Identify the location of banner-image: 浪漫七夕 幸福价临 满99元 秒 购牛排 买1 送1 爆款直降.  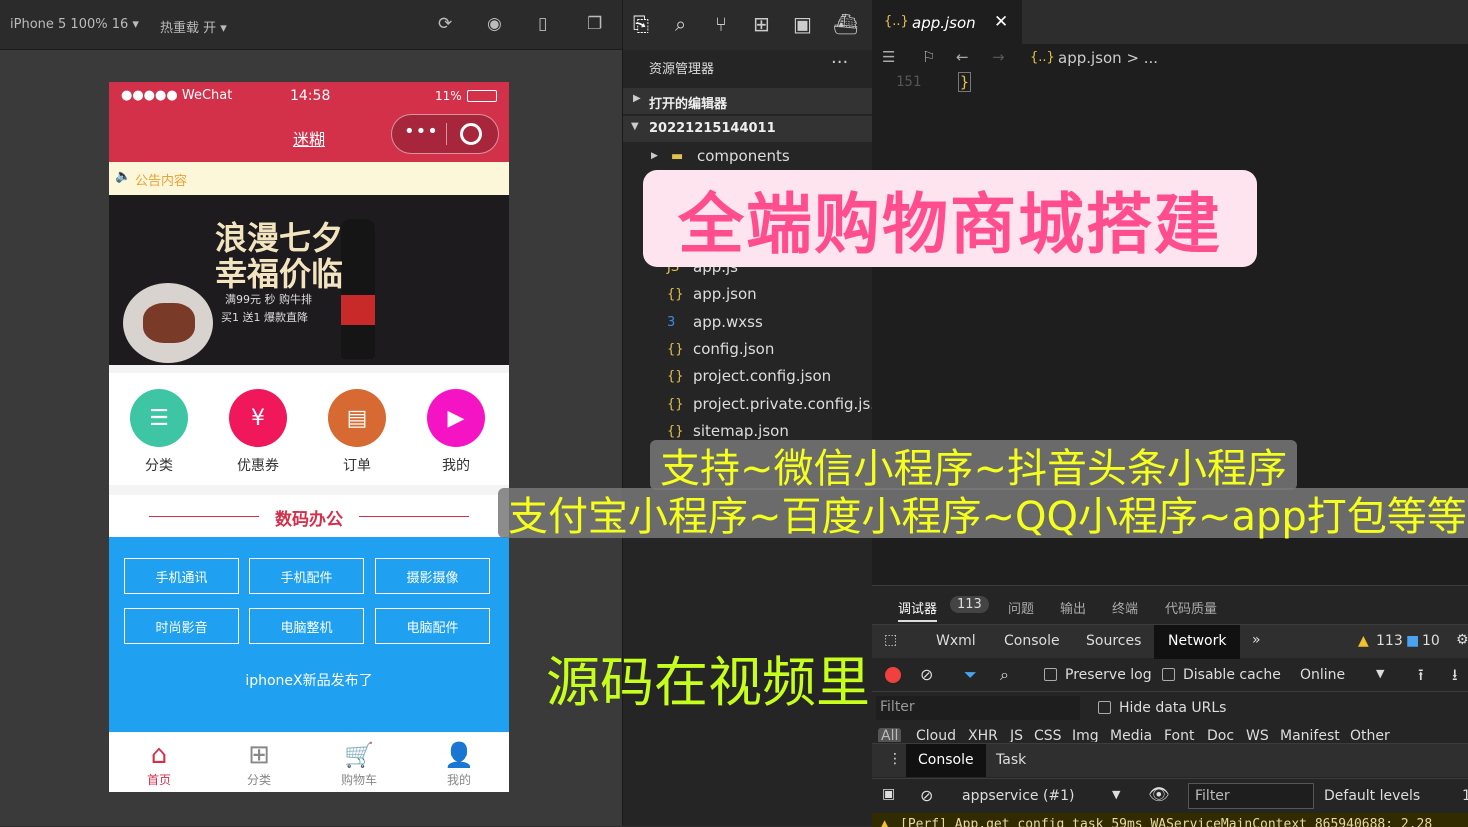
(309, 280).